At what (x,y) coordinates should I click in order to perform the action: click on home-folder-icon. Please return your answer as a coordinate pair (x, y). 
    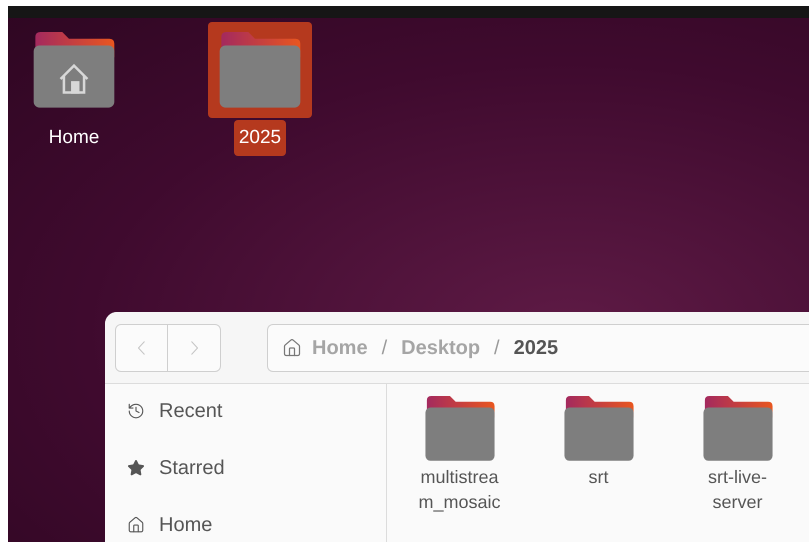
    Looking at the image, I should click on (74, 70).